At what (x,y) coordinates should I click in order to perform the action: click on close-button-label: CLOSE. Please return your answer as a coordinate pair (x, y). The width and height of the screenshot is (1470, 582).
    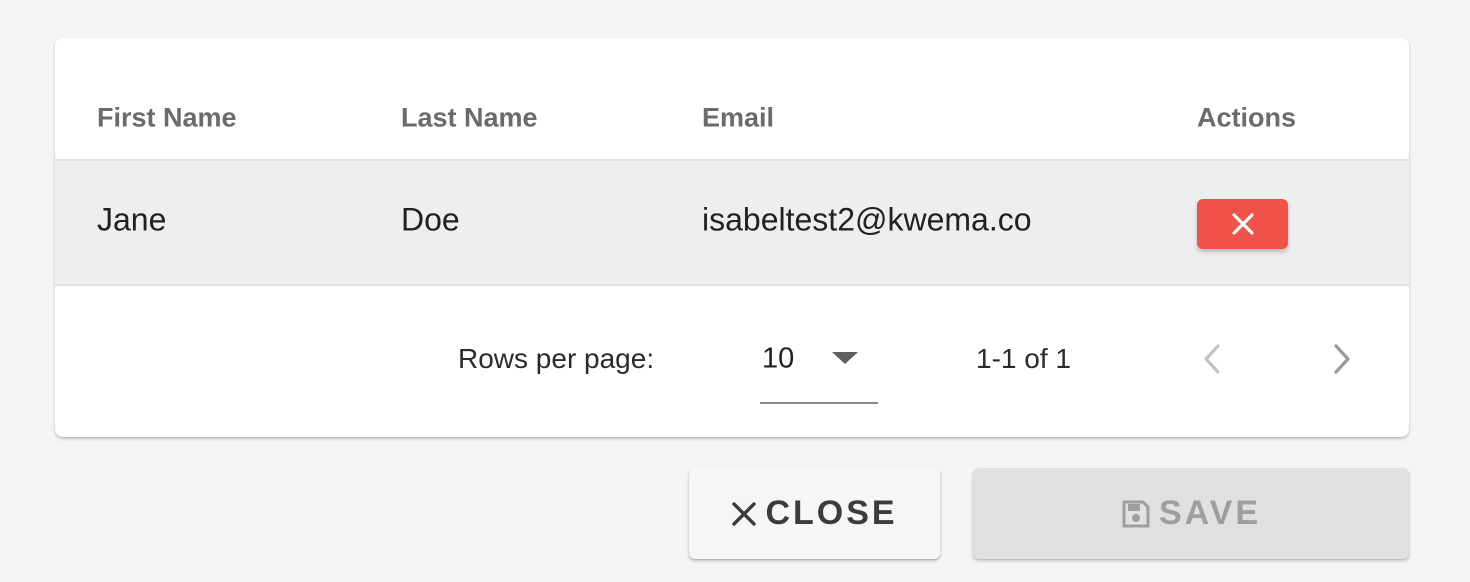
    Looking at the image, I should click on (831, 513).